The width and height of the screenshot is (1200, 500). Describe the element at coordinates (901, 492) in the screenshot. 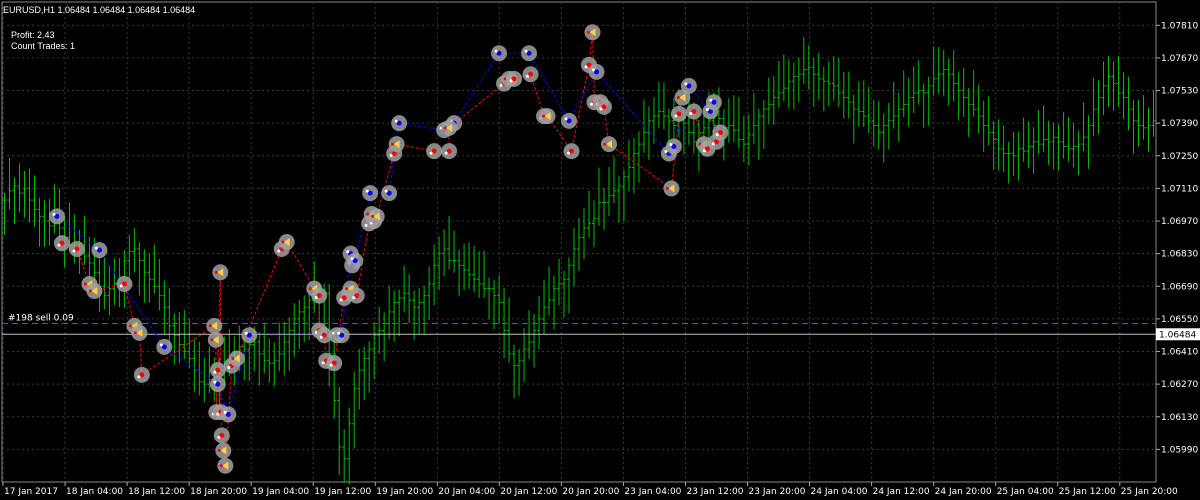

I see `x-tick-label: 24 Jan 12:00` at that location.